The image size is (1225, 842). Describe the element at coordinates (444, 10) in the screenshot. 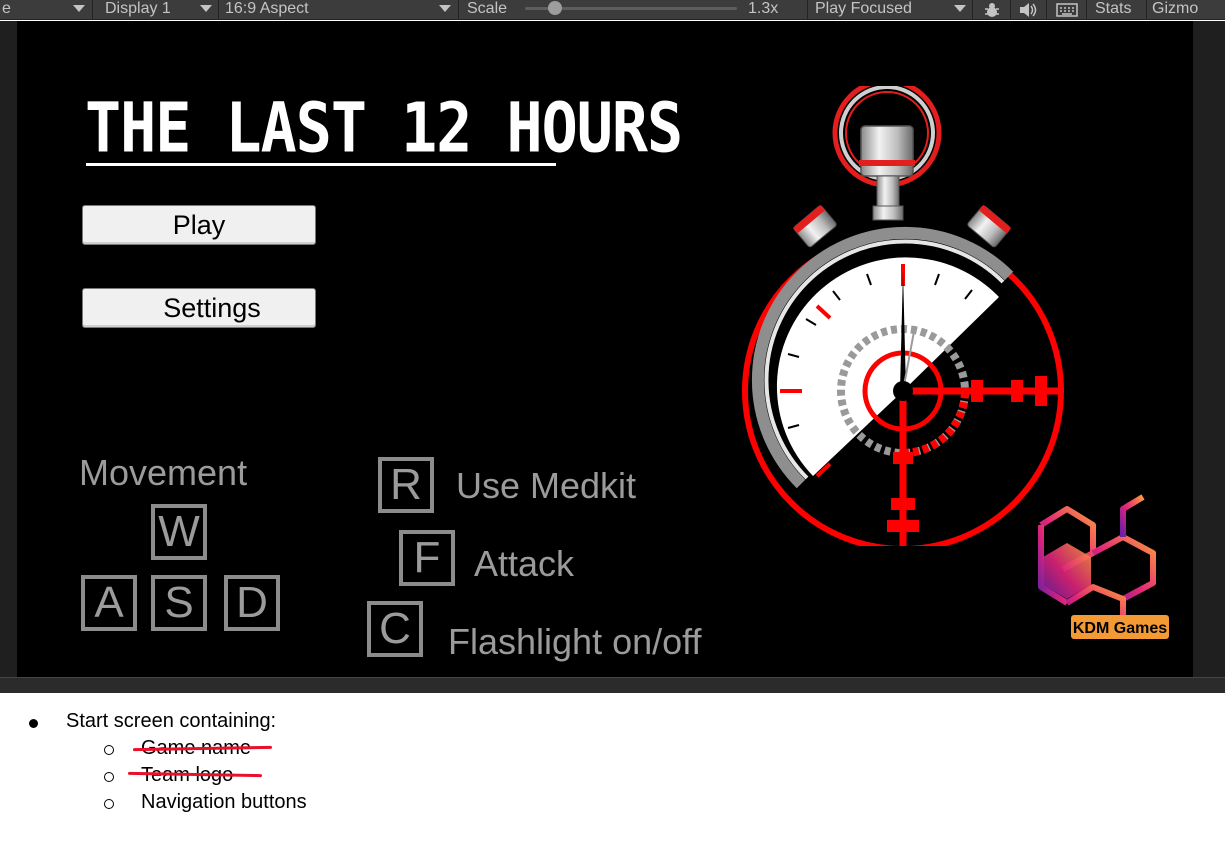

I see `aspect-dropdown-arrow-icon` at that location.